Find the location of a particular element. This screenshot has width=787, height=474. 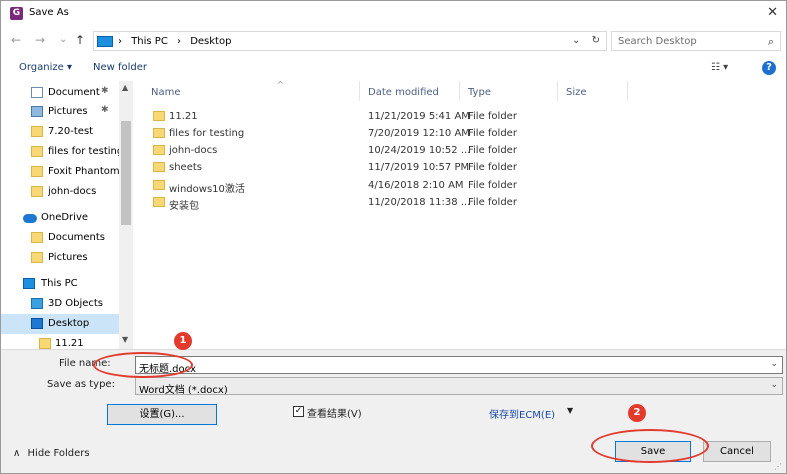

refresh-icon: ↻ is located at coordinates (596, 40).